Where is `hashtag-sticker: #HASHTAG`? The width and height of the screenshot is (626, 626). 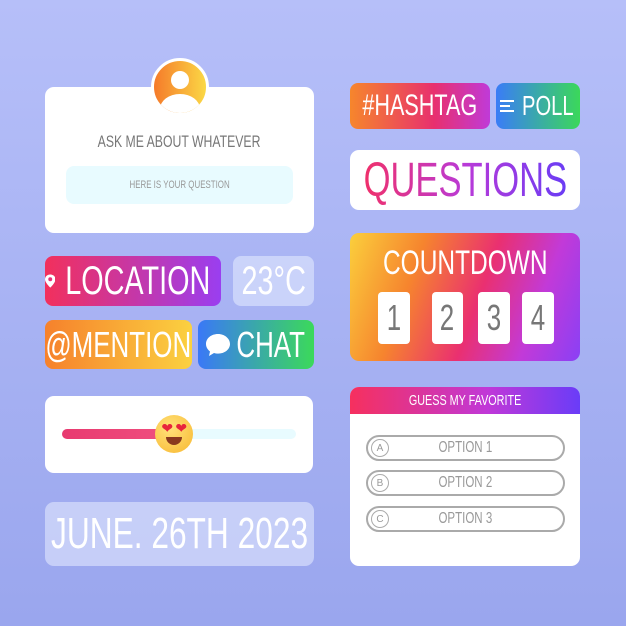
hashtag-sticker: #HASHTAG is located at coordinates (420, 106).